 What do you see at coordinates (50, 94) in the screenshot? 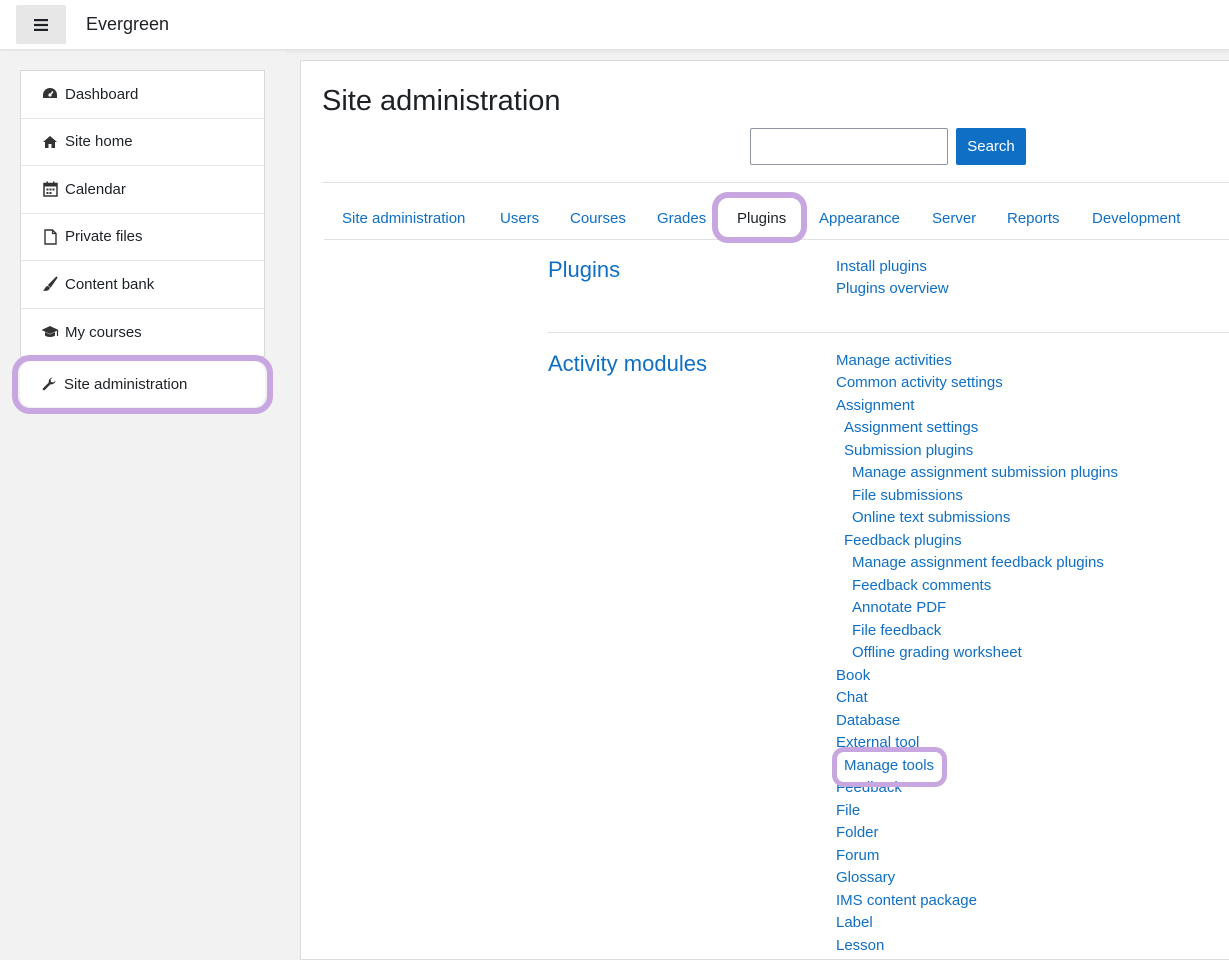
I see `dashboard-icon` at bounding box center [50, 94].